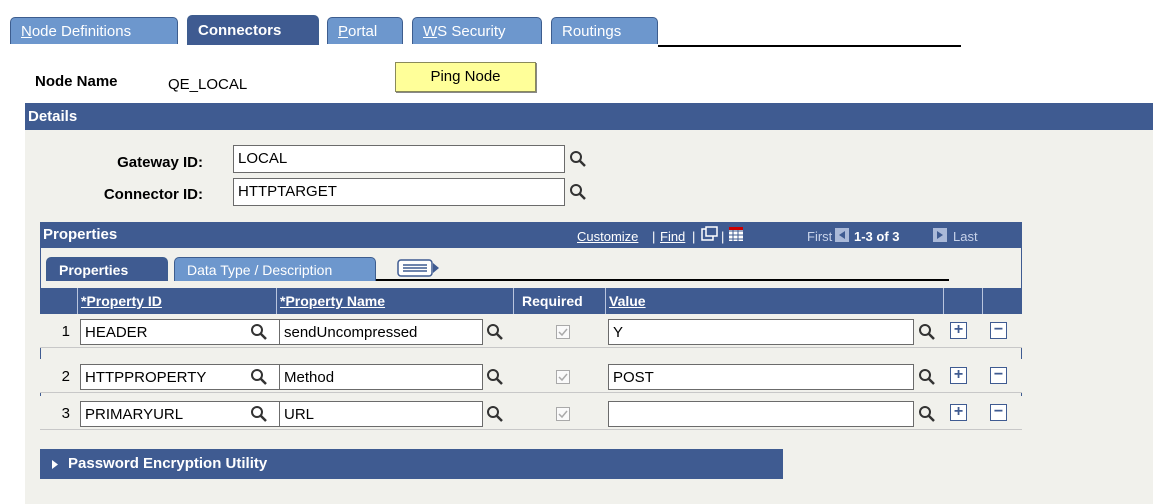  What do you see at coordinates (275, 269) in the screenshot?
I see `subtab-data-type-description: Data Type / Description` at bounding box center [275, 269].